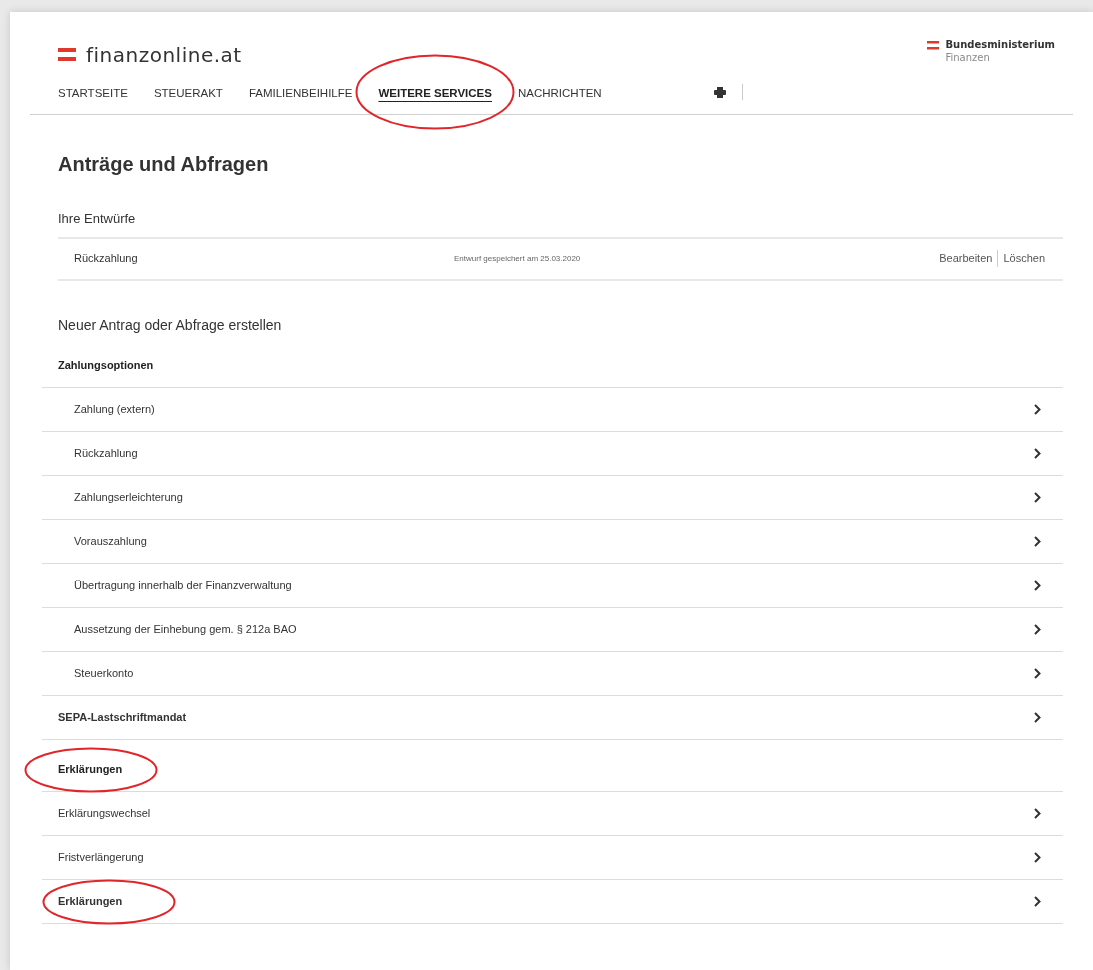 This screenshot has height=970, width=1093. Describe the element at coordinates (128, 497) in the screenshot. I see `row-label: Zahlungserleichterung` at that location.